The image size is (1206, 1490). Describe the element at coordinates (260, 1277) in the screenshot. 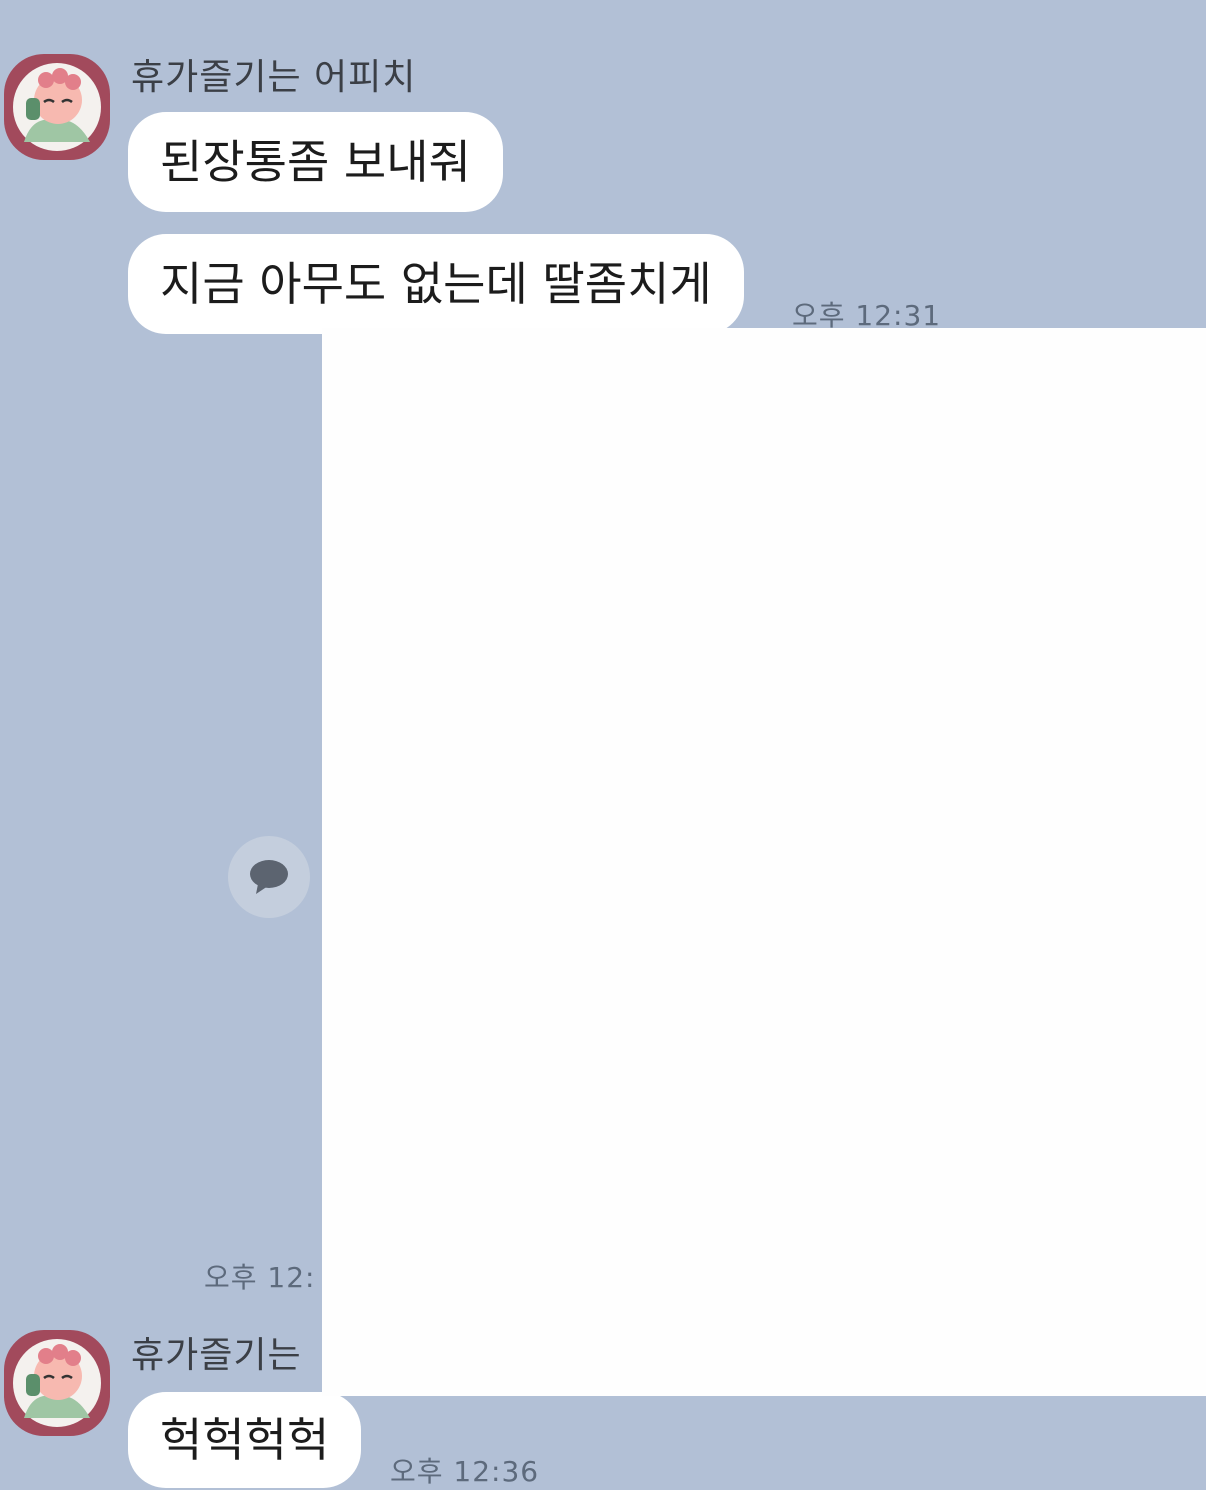

I see `message-timestamp-partial: 오후 12:` at that location.